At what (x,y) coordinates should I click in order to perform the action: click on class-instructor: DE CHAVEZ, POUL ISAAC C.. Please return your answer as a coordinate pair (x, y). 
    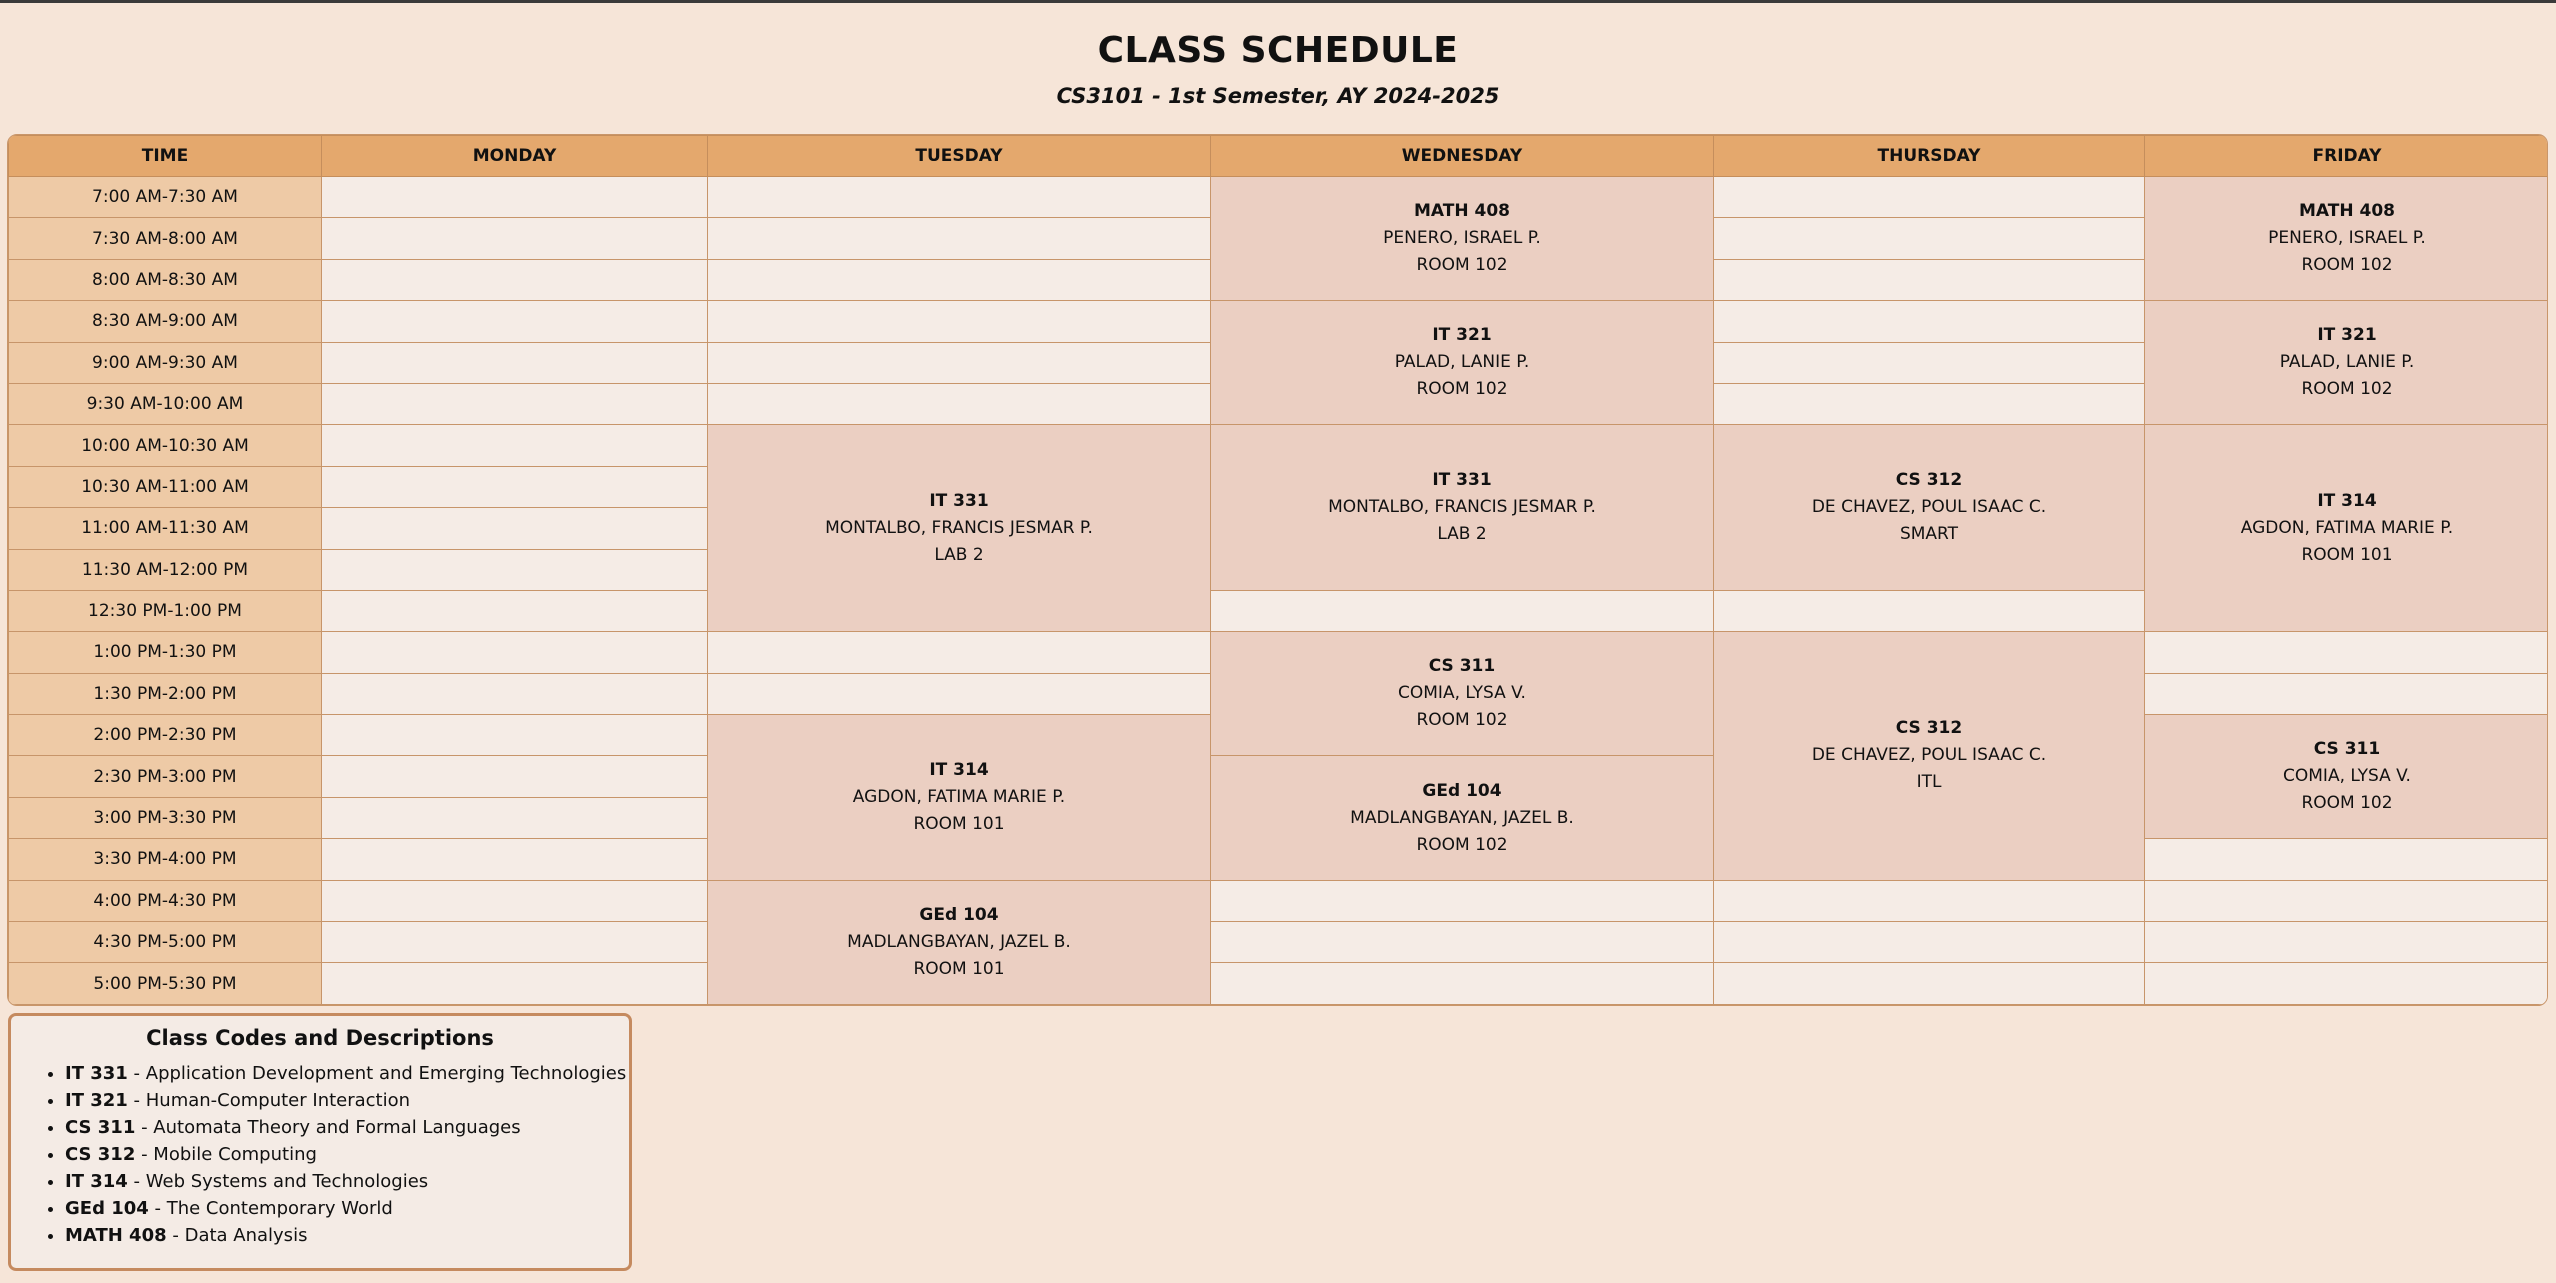
    Looking at the image, I should click on (1929, 755).